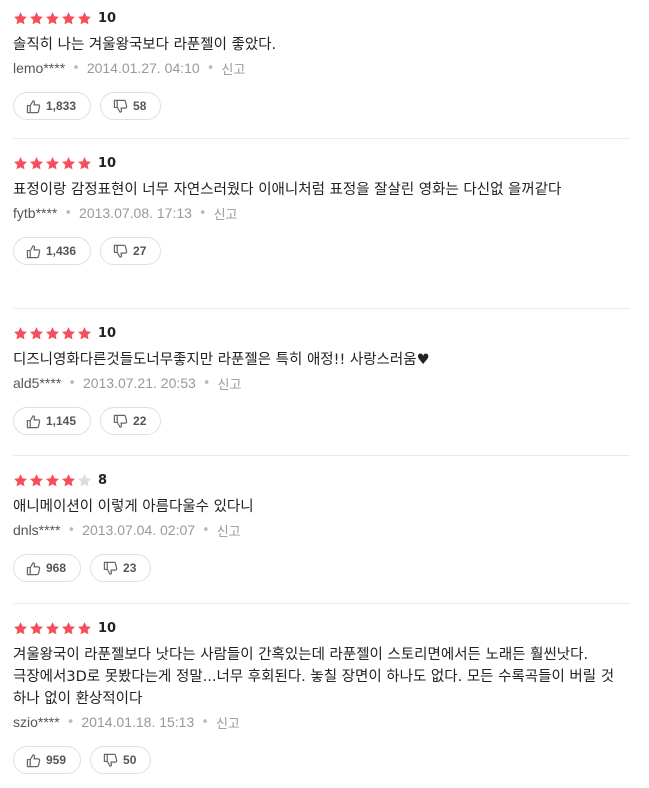 This screenshot has height=788, width=649. What do you see at coordinates (37, 383) in the screenshot?
I see `author-id: ald5****` at bounding box center [37, 383].